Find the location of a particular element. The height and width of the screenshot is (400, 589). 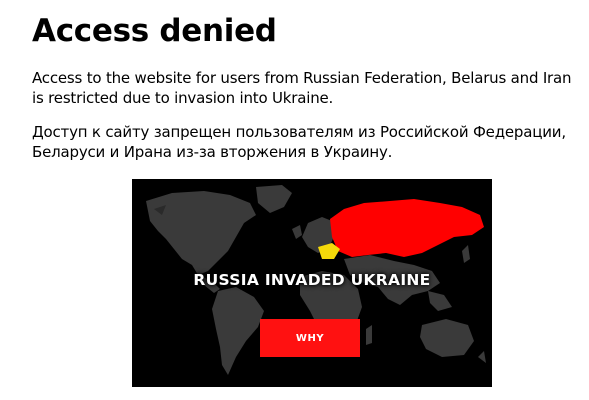

banner-headline: RUSSIA INVADED UKRAINE is located at coordinates (312, 280).